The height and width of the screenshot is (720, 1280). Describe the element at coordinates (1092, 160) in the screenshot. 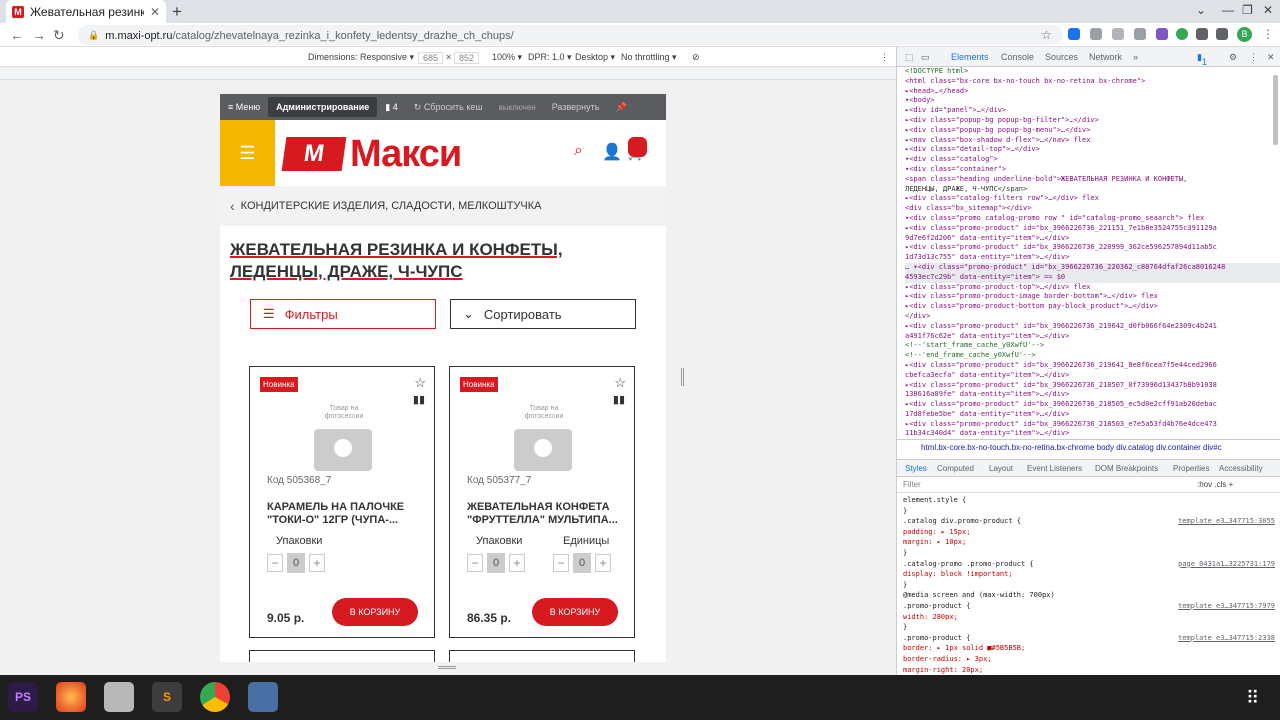

I see `dom-node-line: ▾<div class="catalog">` at that location.